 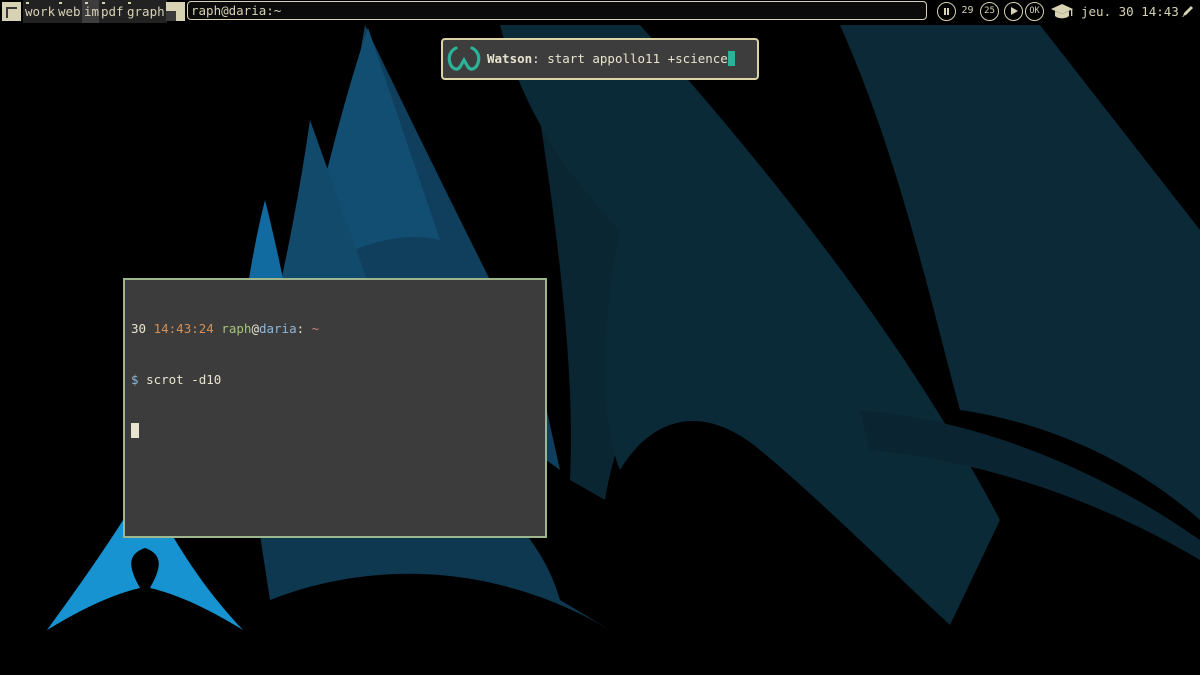 I want to click on tray-badge-25: 25, so click(x=989, y=11).